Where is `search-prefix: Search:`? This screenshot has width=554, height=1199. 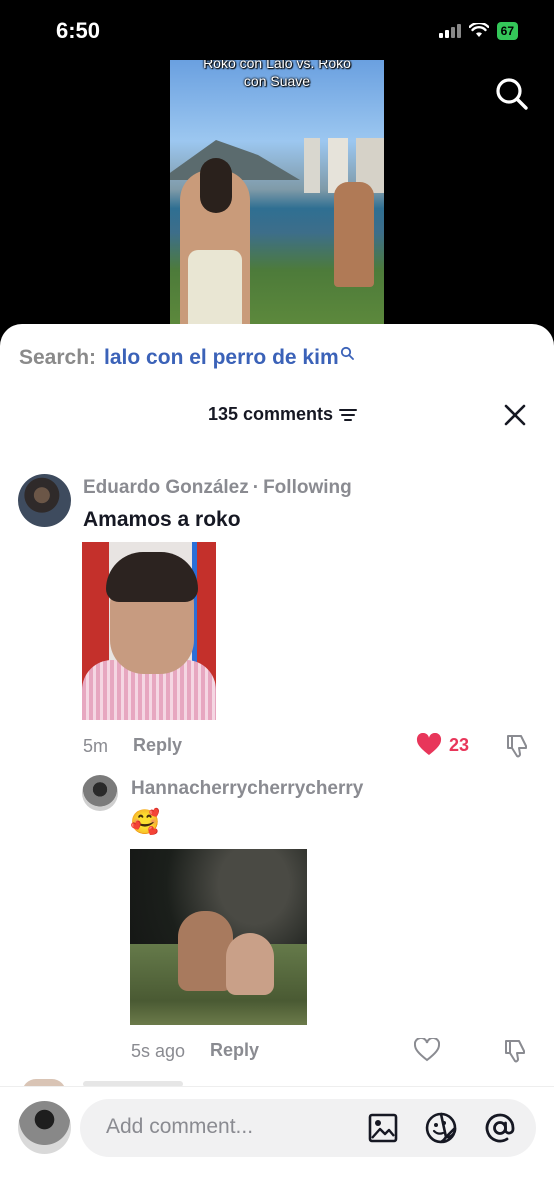 search-prefix: Search: is located at coordinates (58, 357).